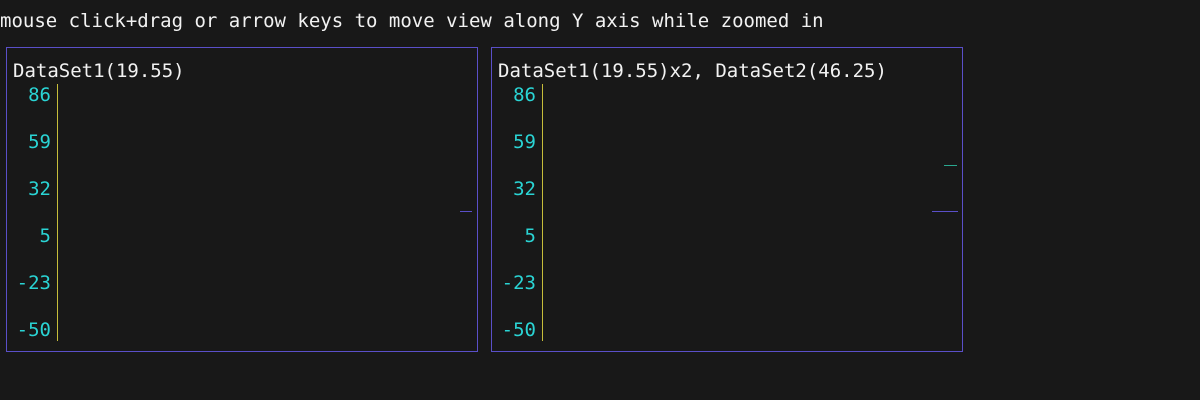 The width and height of the screenshot is (1200, 400). What do you see at coordinates (99, 71) in the screenshot?
I see `chart-title: DataSet1(19.55)` at bounding box center [99, 71].